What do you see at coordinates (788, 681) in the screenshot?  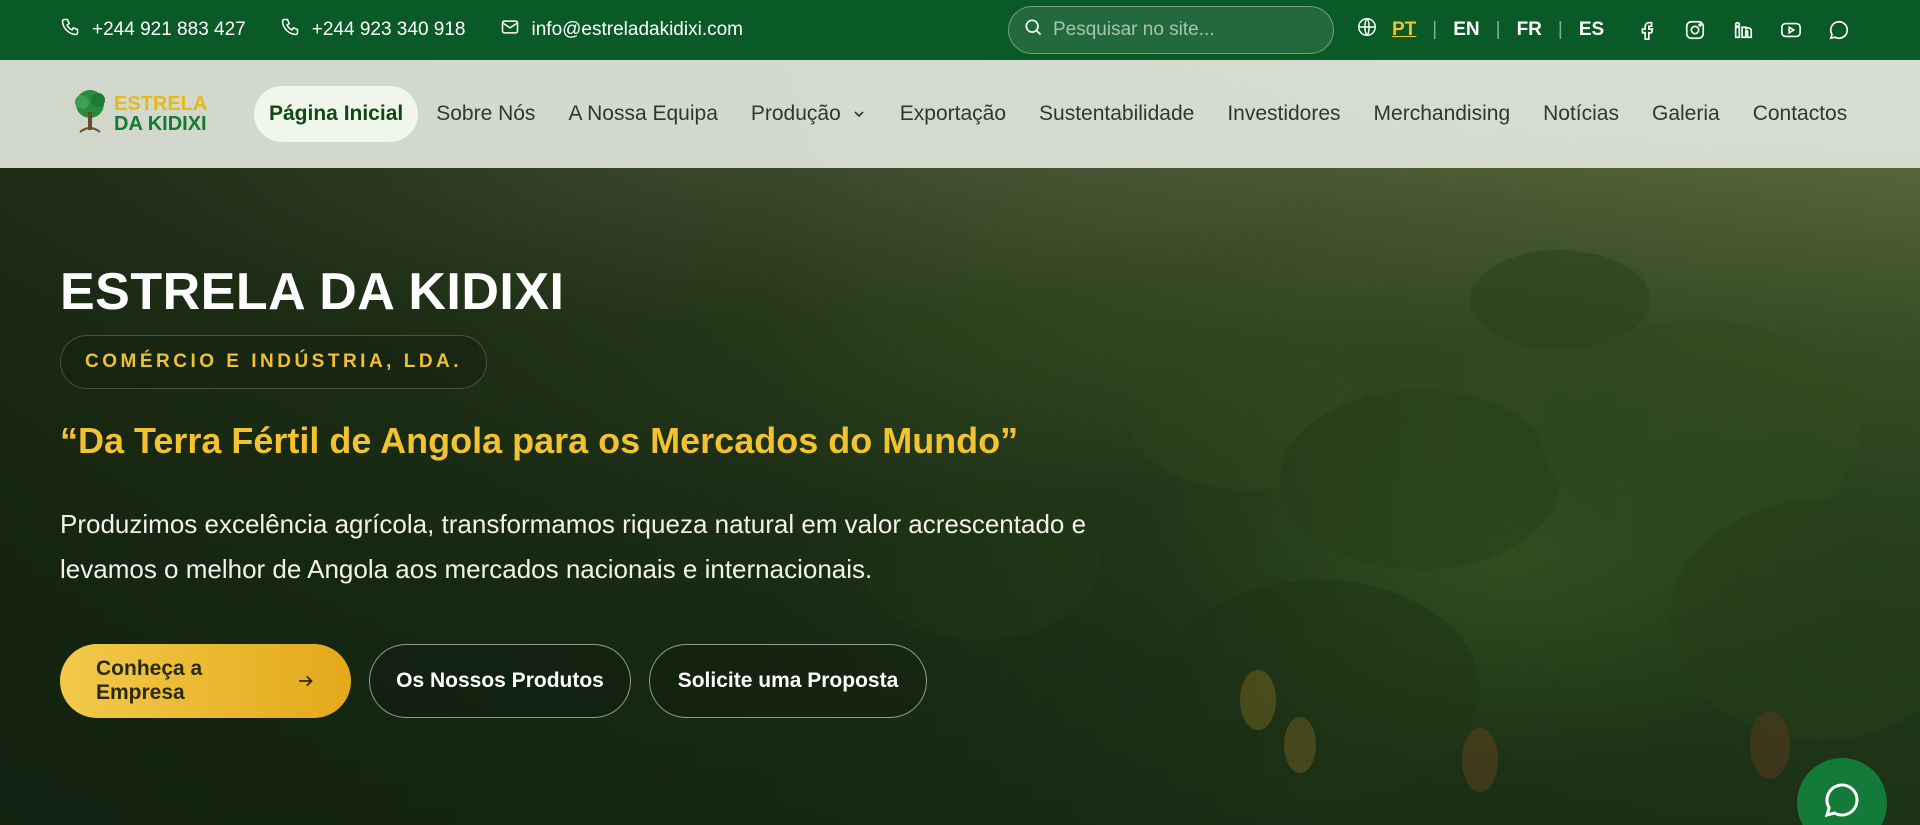 I see `solicite-proposta-button: Solicite uma Proposta` at bounding box center [788, 681].